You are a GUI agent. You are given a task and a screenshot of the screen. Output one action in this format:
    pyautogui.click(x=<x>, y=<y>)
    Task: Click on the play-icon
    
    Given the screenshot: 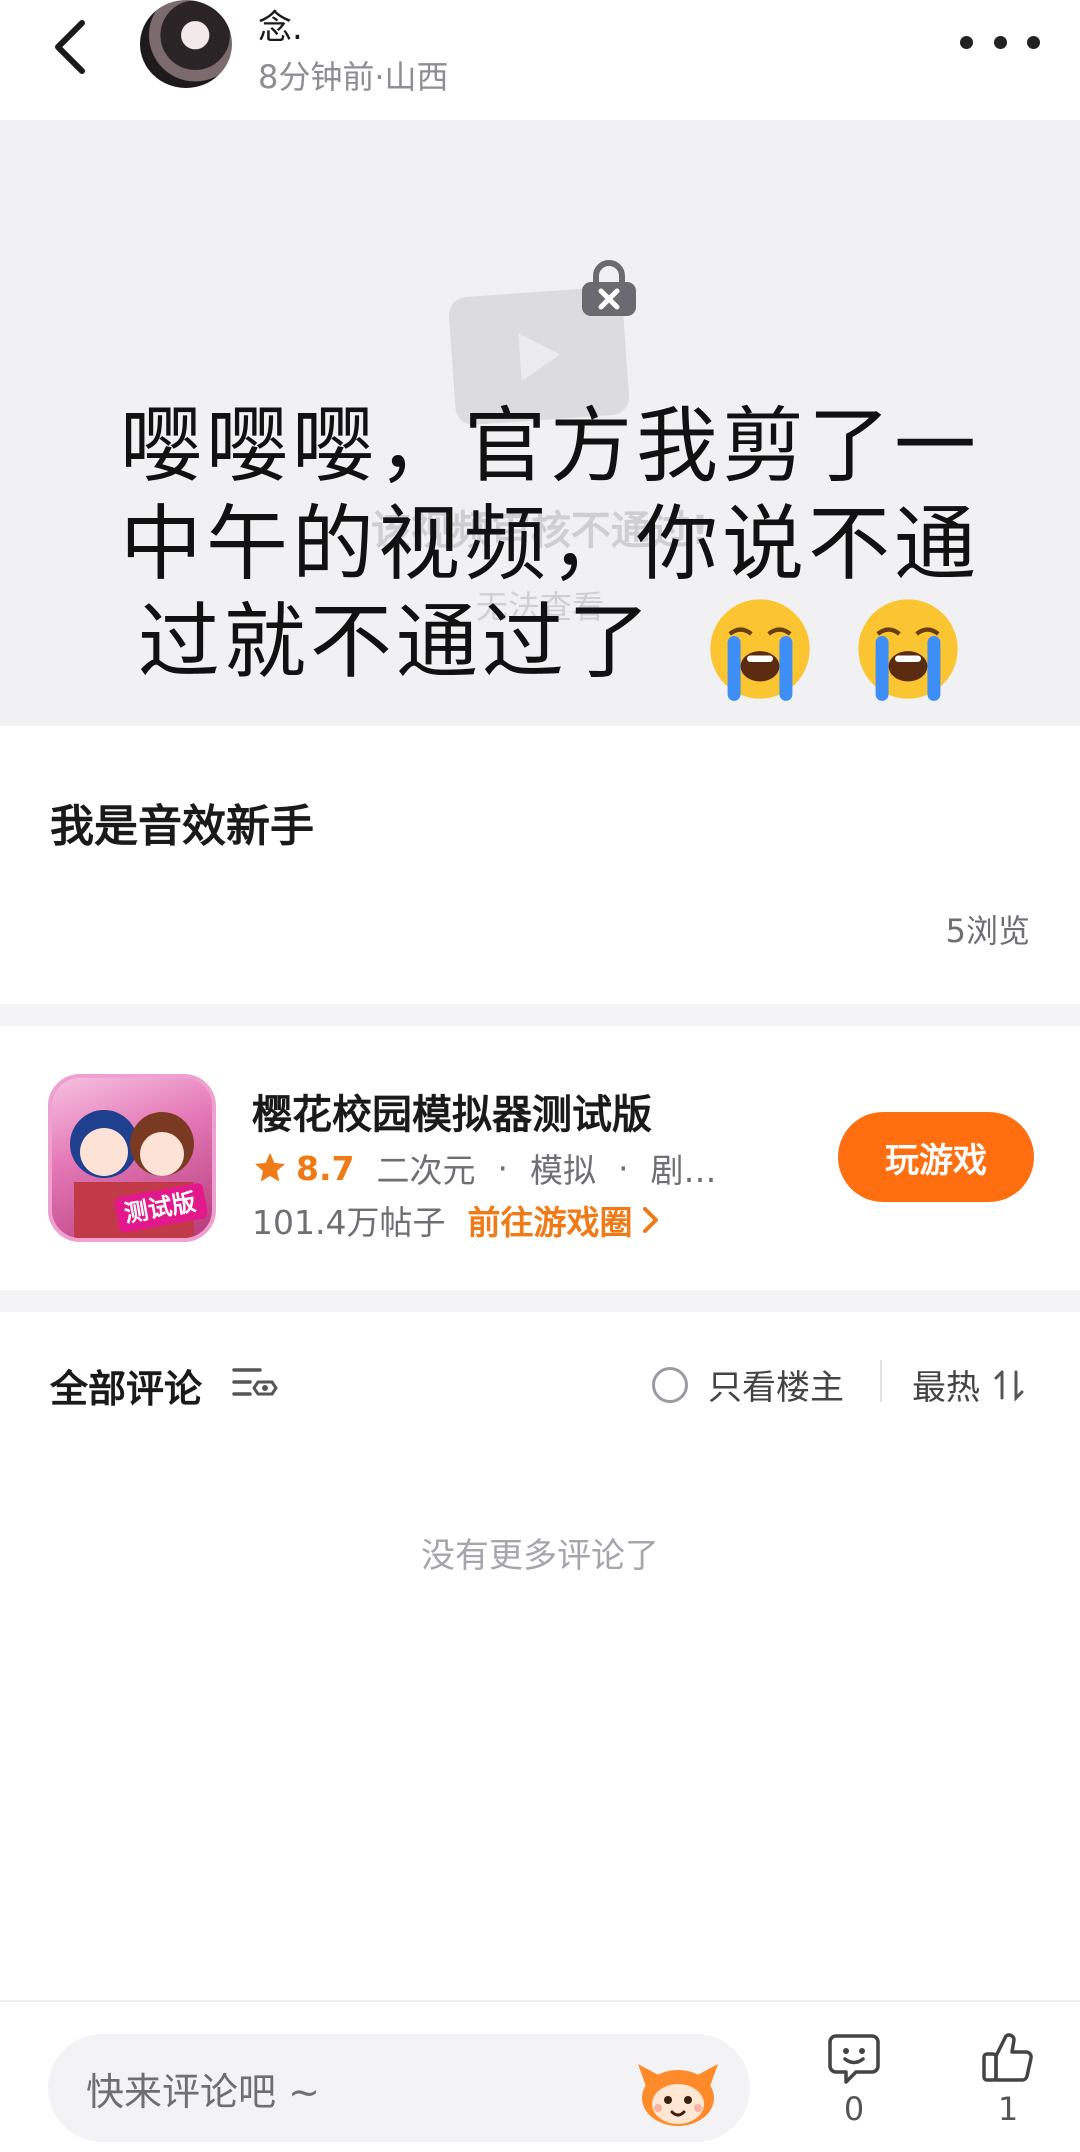 What is the action you would take?
    pyautogui.click(x=540, y=356)
    